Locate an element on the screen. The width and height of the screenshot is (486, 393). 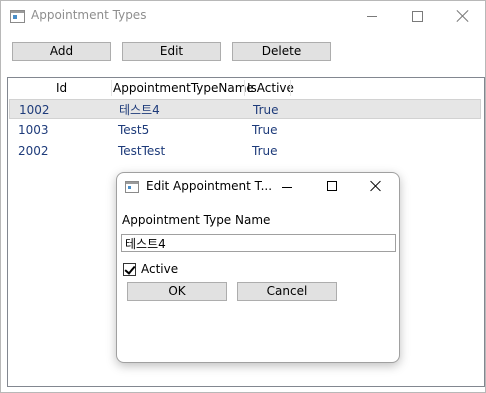
appointment-type-name-input is located at coordinates (258, 243).